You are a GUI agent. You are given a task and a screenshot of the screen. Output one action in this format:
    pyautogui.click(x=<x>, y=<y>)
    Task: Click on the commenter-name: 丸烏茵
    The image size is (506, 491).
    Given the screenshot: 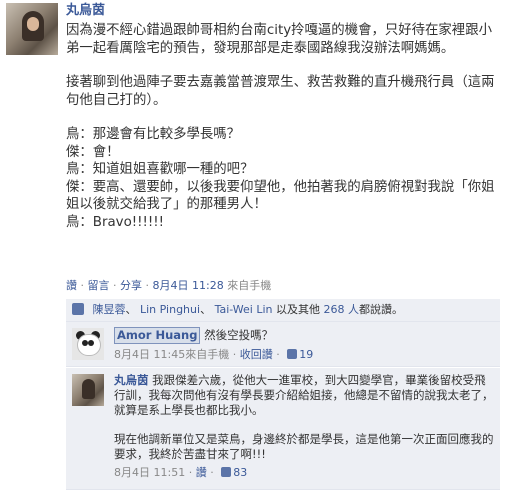 What is the action you would take?
    pyautogui.click(x=131, y=380)
    